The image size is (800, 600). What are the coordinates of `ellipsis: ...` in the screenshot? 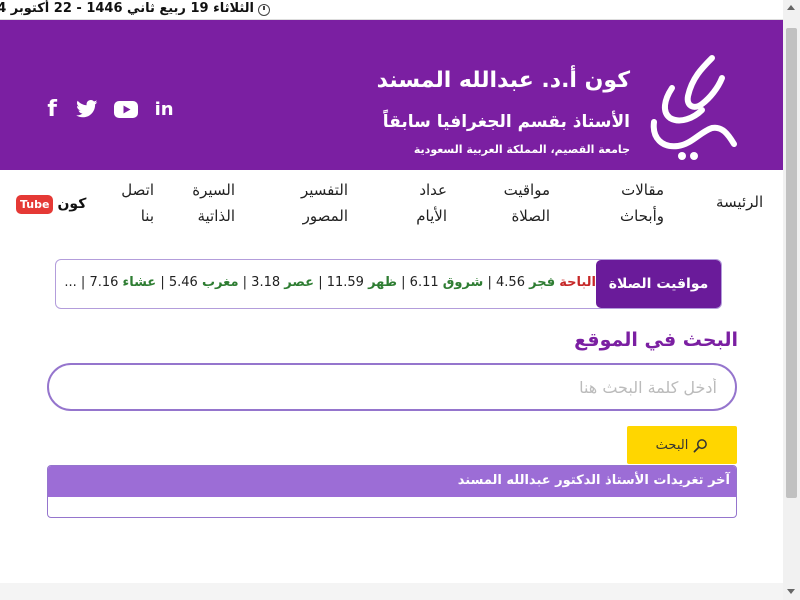 It's located at (70, 282).